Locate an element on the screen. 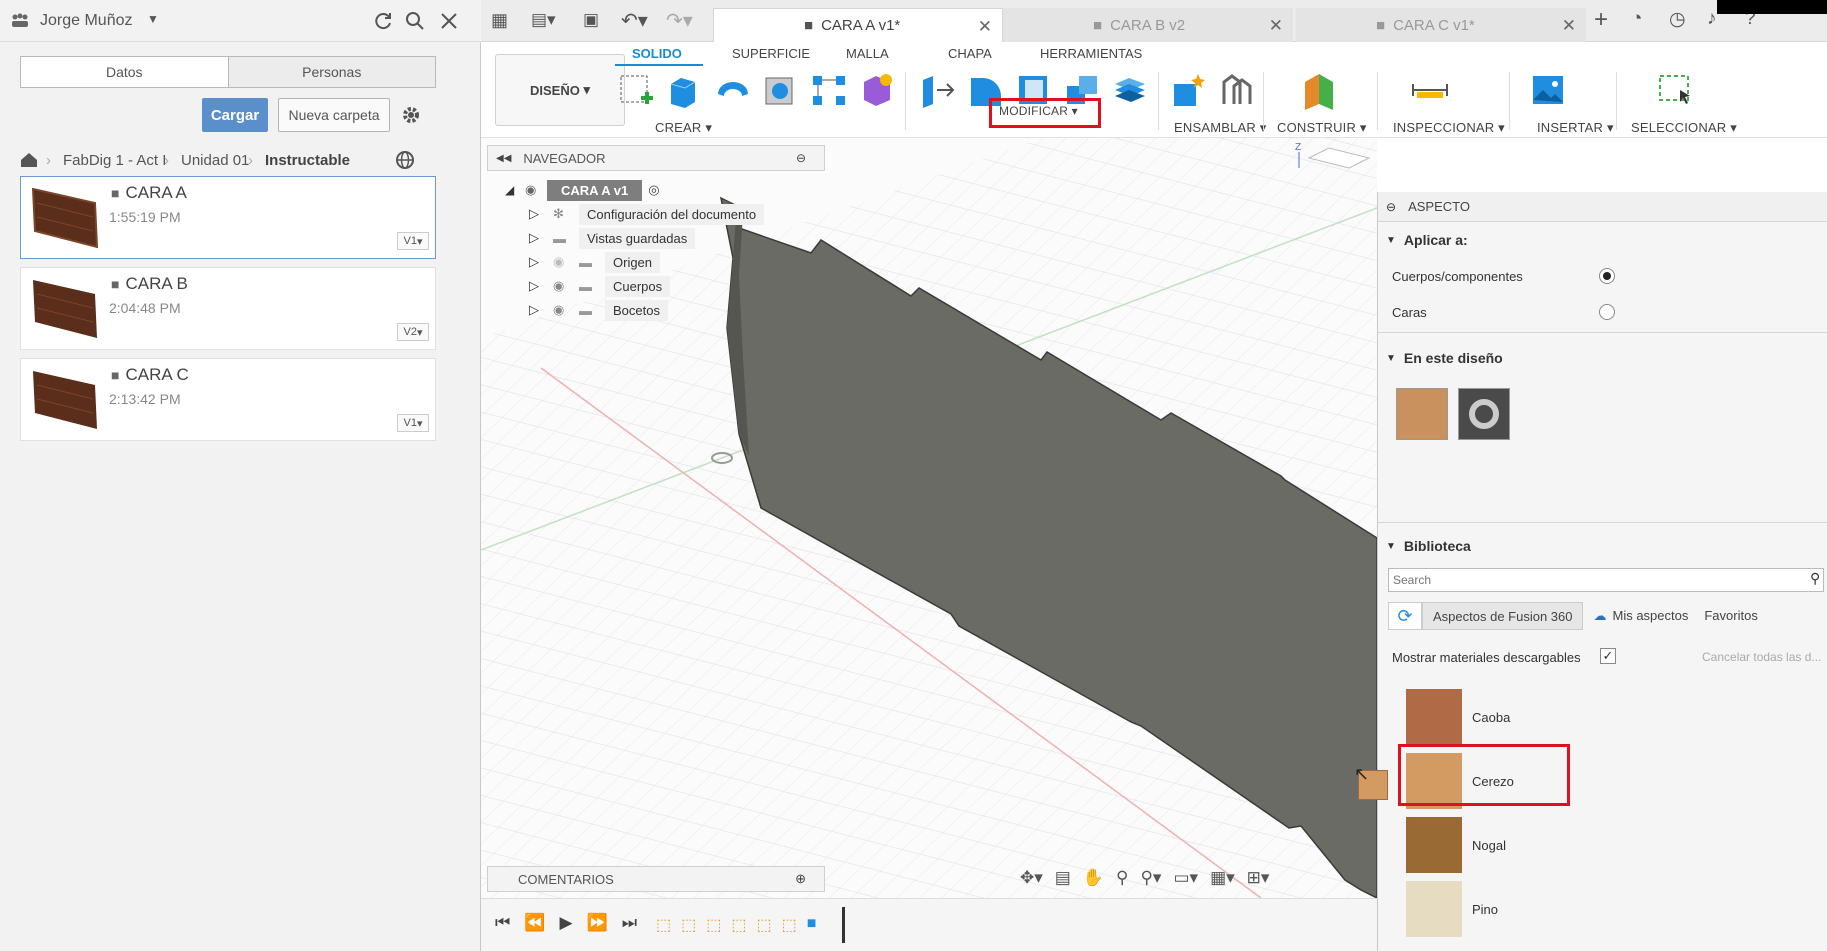  material-item: Nogal is located at coordinates (1616, 845).